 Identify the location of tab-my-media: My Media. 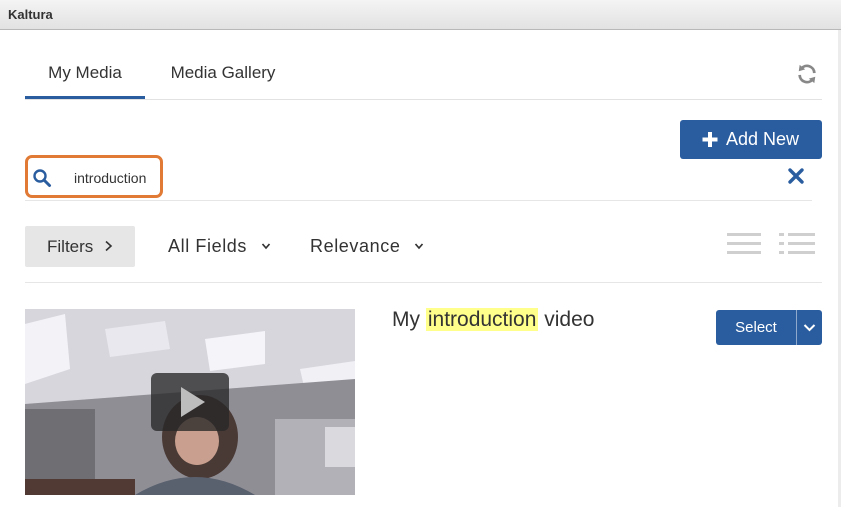
(85, 77).